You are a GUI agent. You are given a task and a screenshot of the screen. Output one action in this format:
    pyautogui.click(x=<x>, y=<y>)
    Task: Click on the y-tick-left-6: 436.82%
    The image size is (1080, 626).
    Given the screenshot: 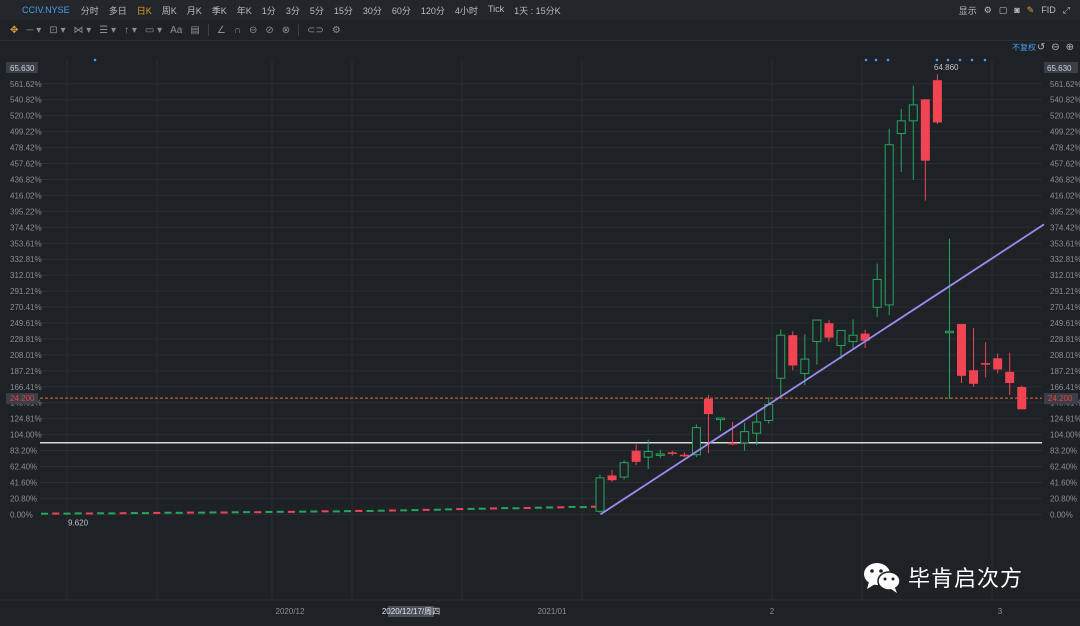 What is the action you would take?
    pyautogui.click(x=26, y=179)
    